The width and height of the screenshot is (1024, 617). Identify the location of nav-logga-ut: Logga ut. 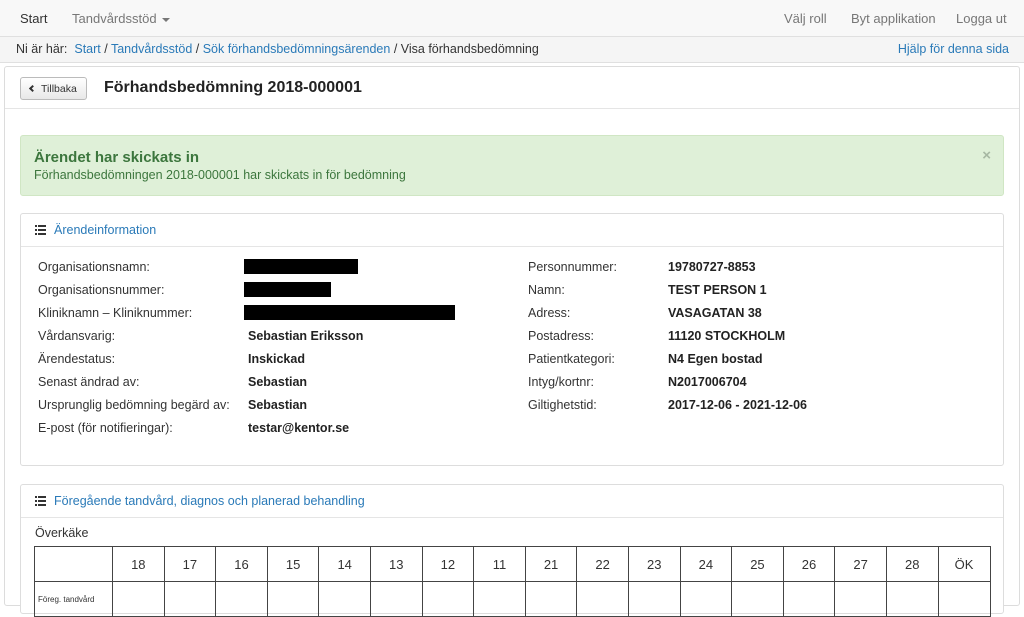
(981, 18).